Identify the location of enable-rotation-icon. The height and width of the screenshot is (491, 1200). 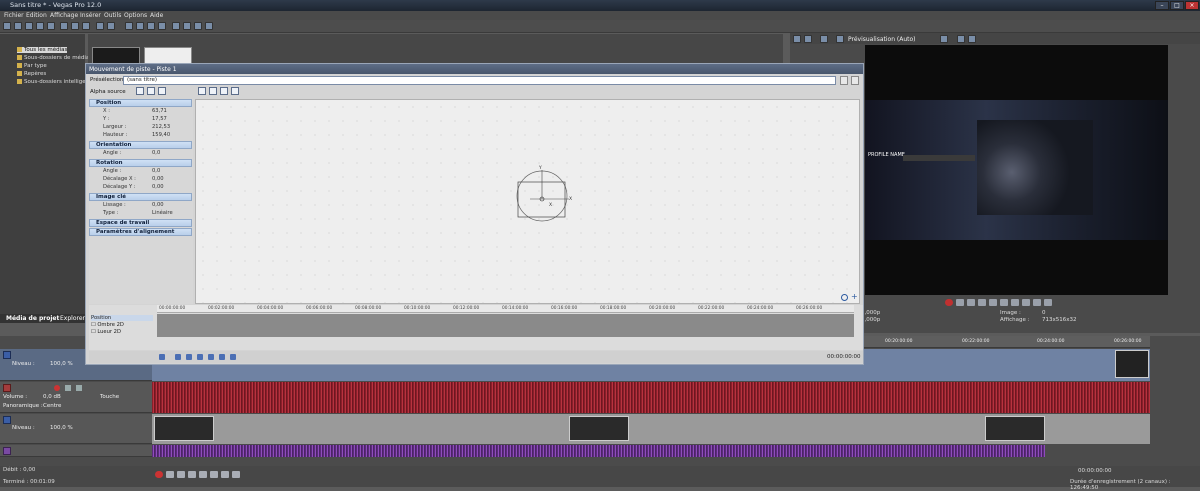
(162, 91).